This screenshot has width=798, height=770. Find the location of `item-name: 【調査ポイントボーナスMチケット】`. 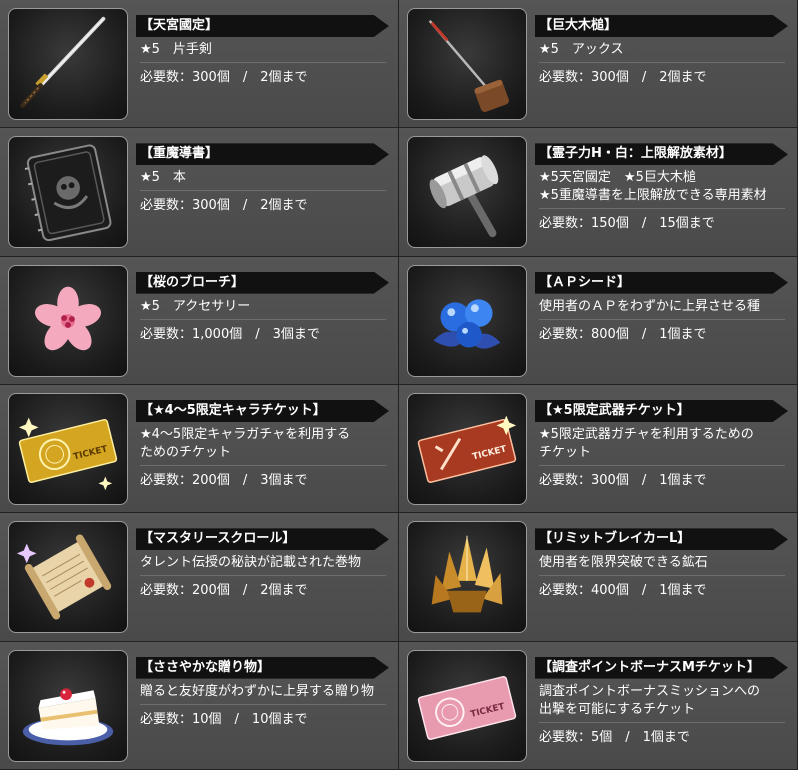

item-name: 【調査ポイントボーナスMチケット】 is located at coordinates (661, 667).